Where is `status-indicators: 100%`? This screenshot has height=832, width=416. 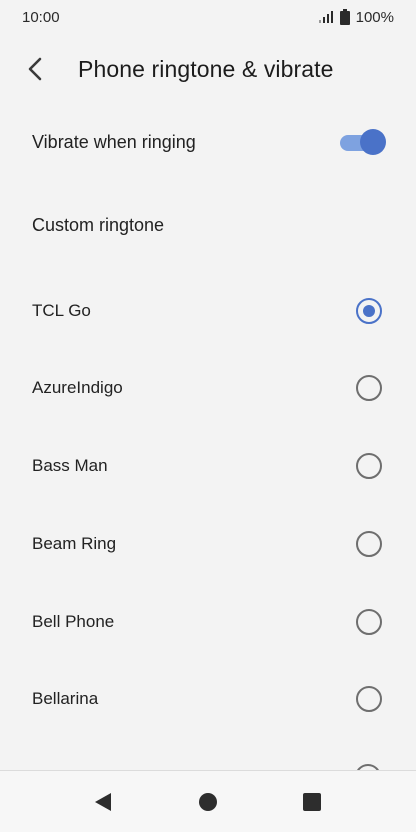 status-indicators: 100% is located at coordinates (356, 17).